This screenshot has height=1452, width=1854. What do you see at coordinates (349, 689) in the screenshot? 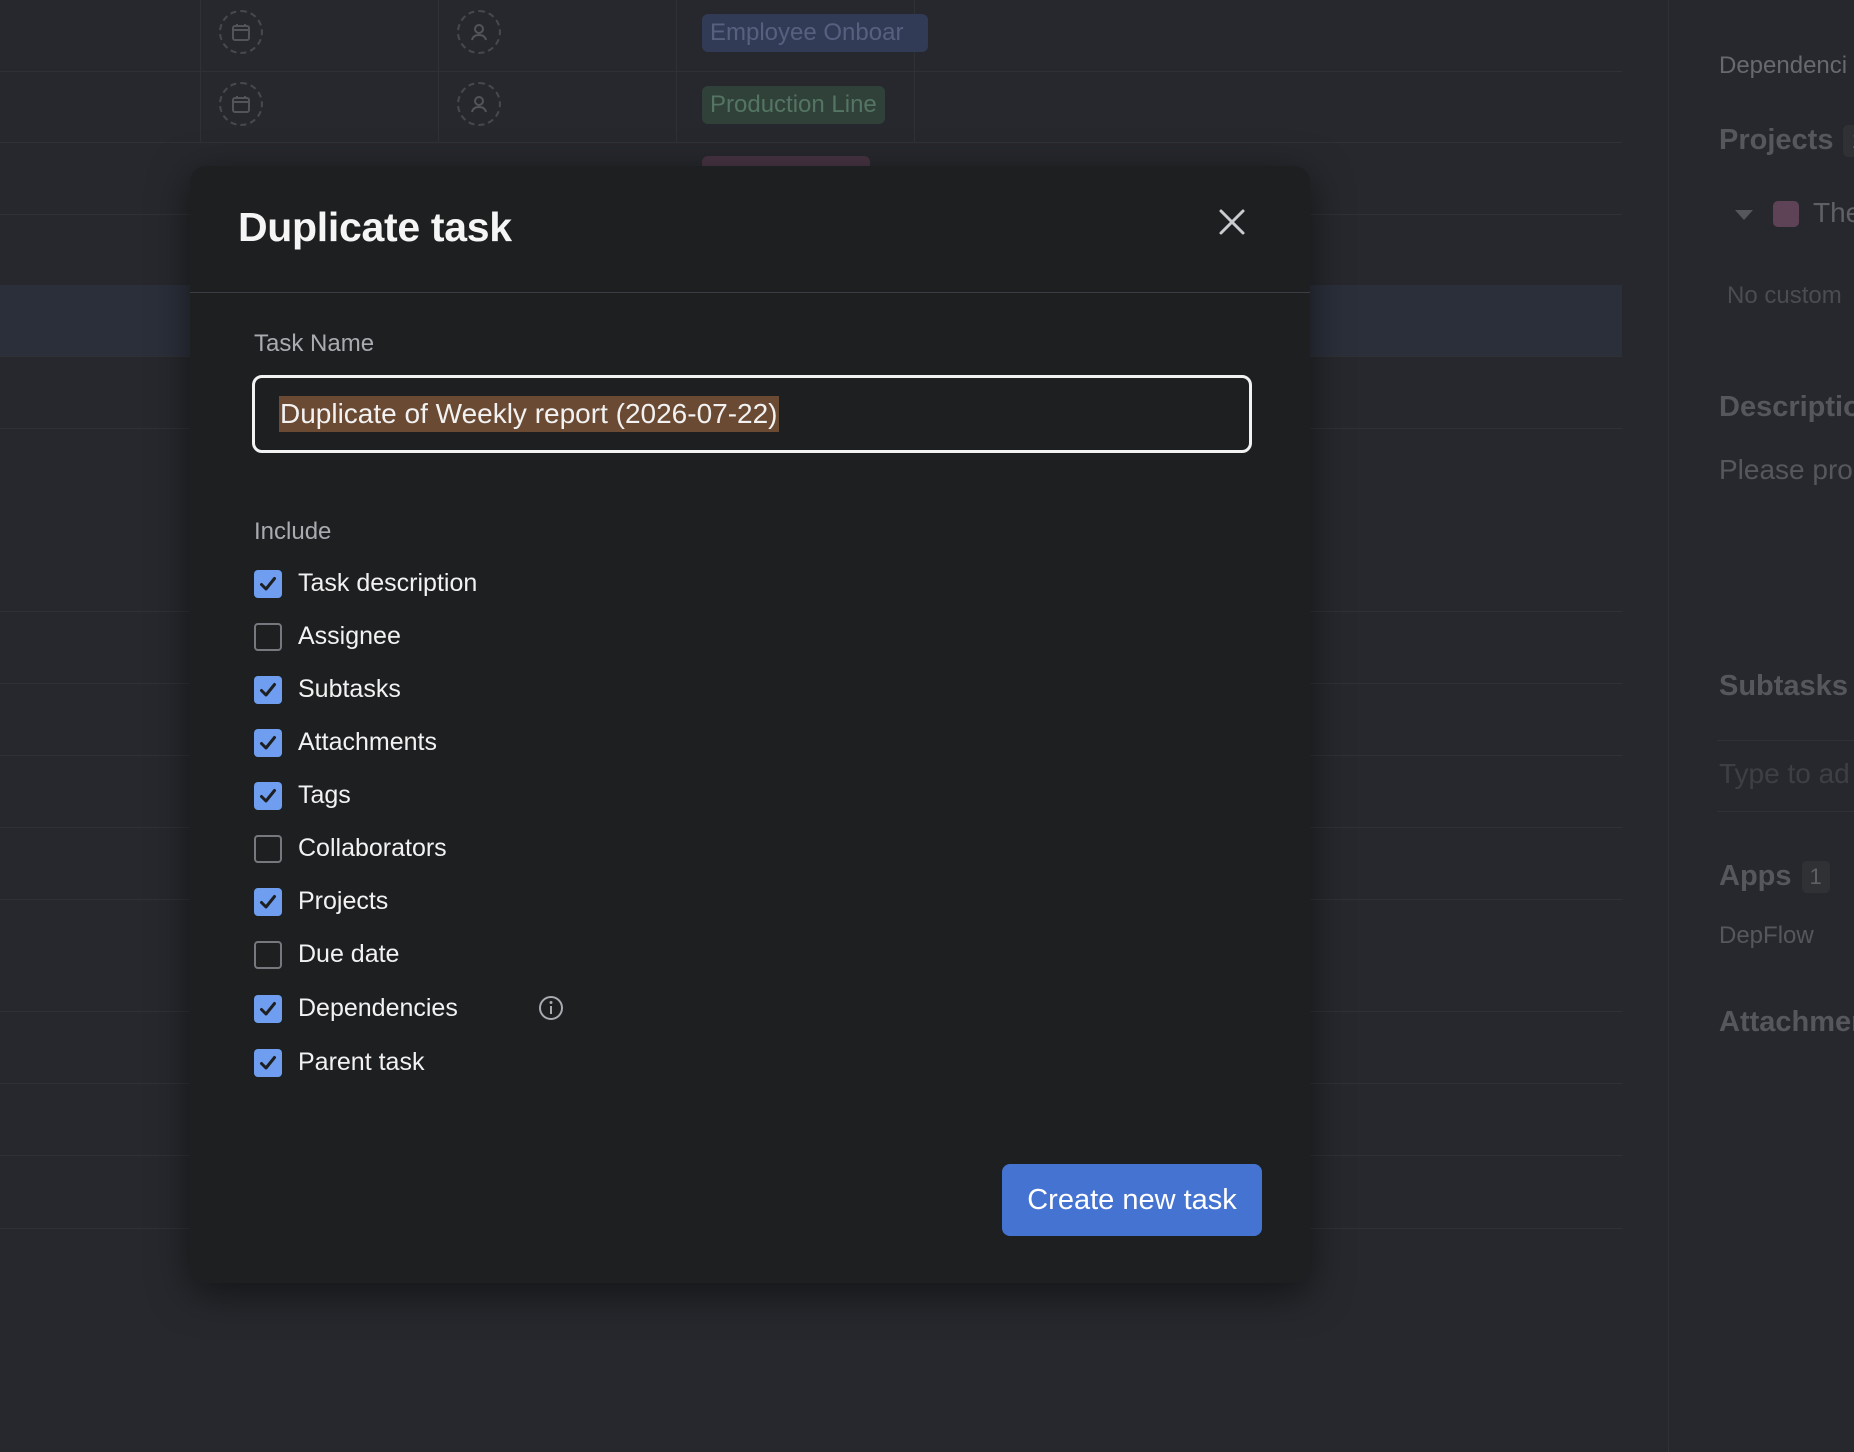
I see `option-label: Subtasks` at bounding box center [349, 689].